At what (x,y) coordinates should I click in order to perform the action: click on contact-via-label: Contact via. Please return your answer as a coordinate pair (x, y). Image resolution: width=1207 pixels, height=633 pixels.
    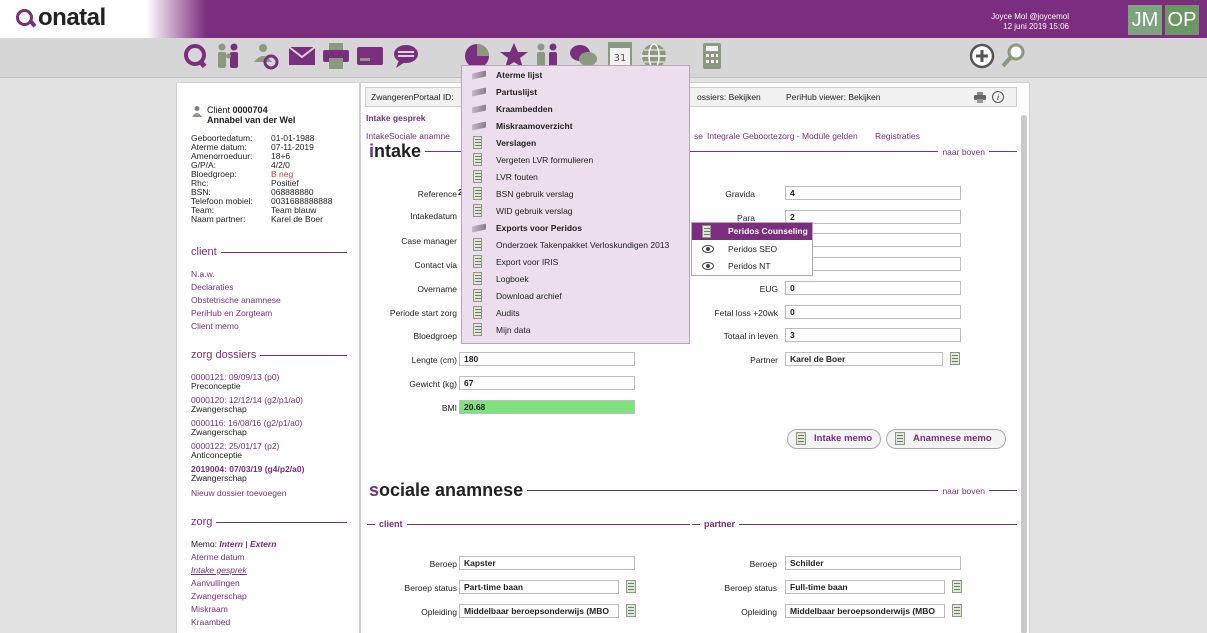
    Looking at the image, I should click on (435, 265).